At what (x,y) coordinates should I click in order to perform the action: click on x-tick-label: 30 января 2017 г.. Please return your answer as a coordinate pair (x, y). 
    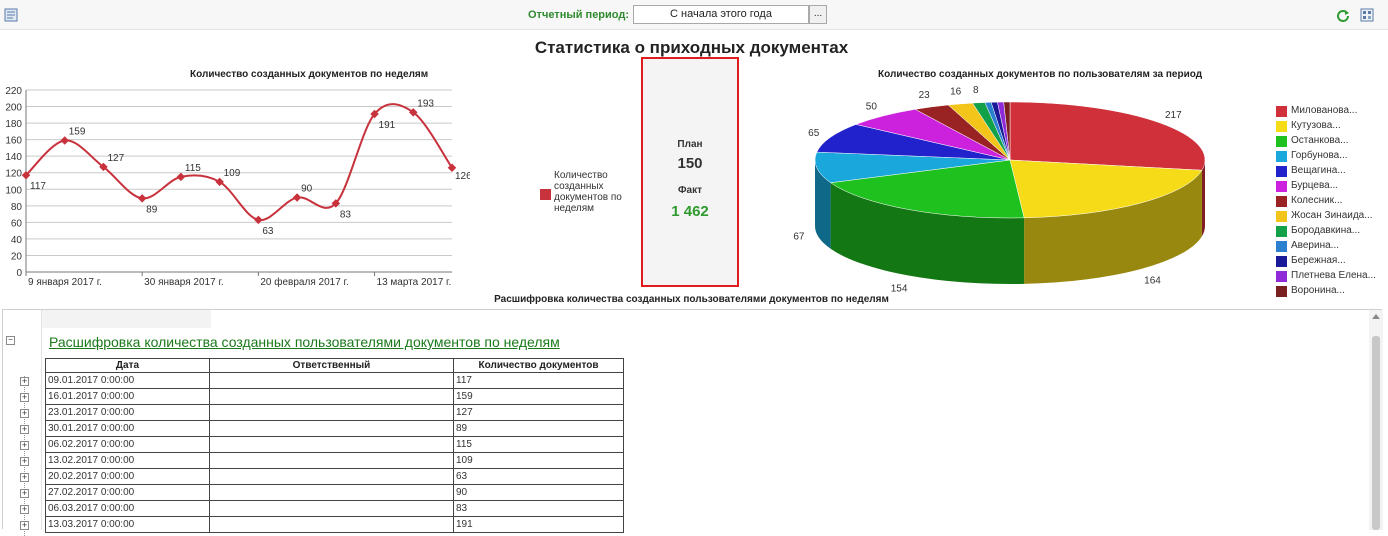
    Looking at the image, I should click on (183, 282).